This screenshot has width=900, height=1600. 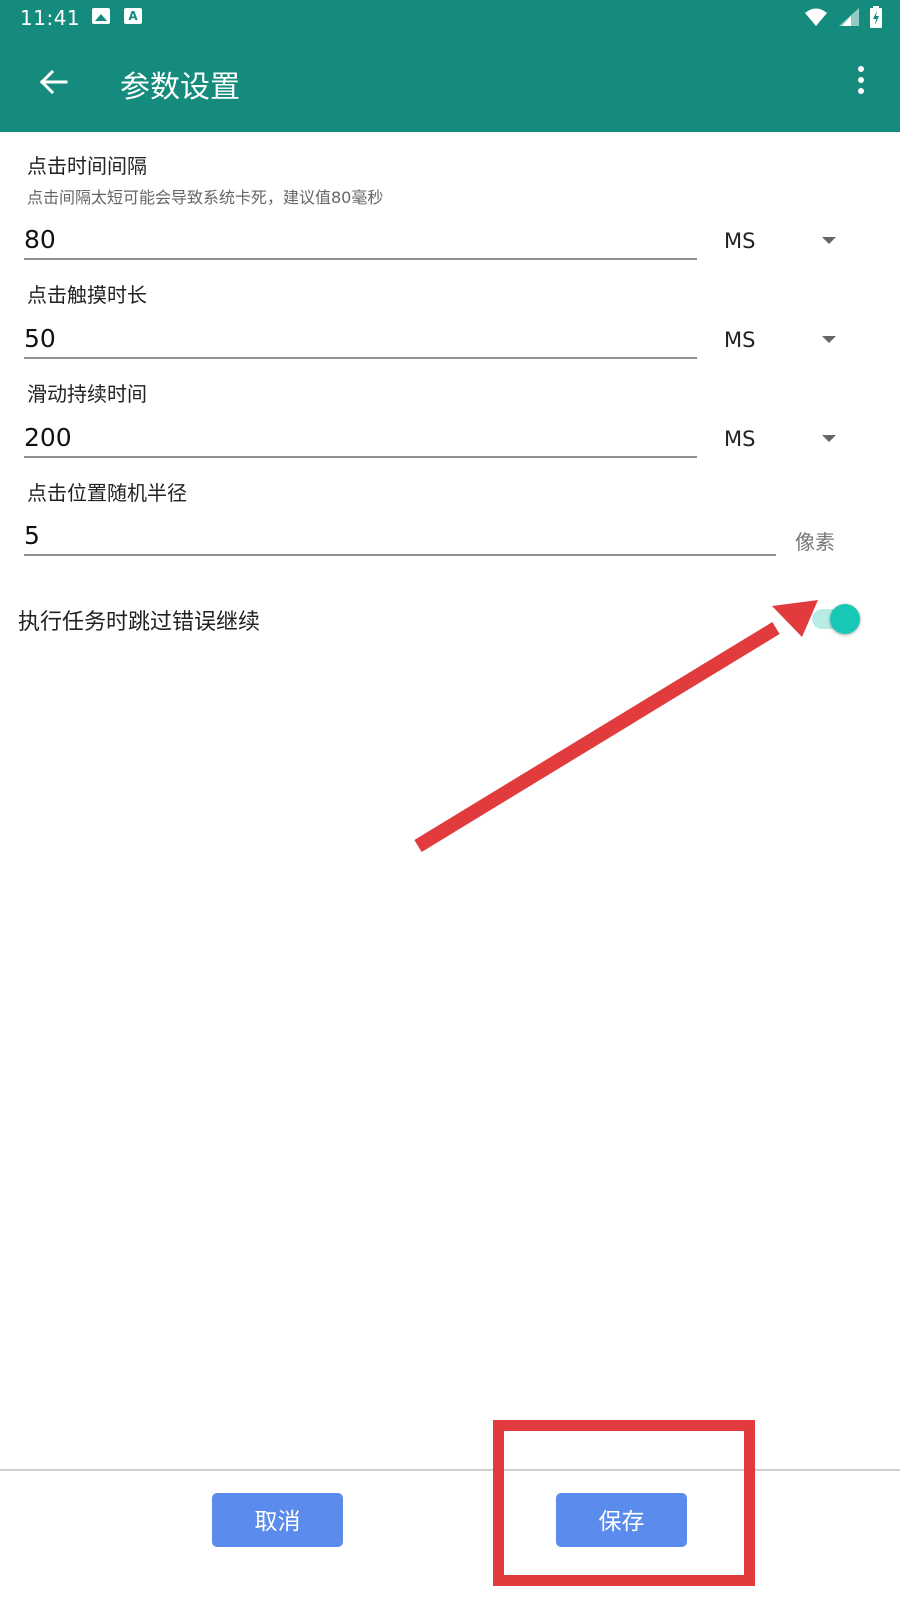 I want to click on cancel-button: 取消, so click(x=277, y=1520).